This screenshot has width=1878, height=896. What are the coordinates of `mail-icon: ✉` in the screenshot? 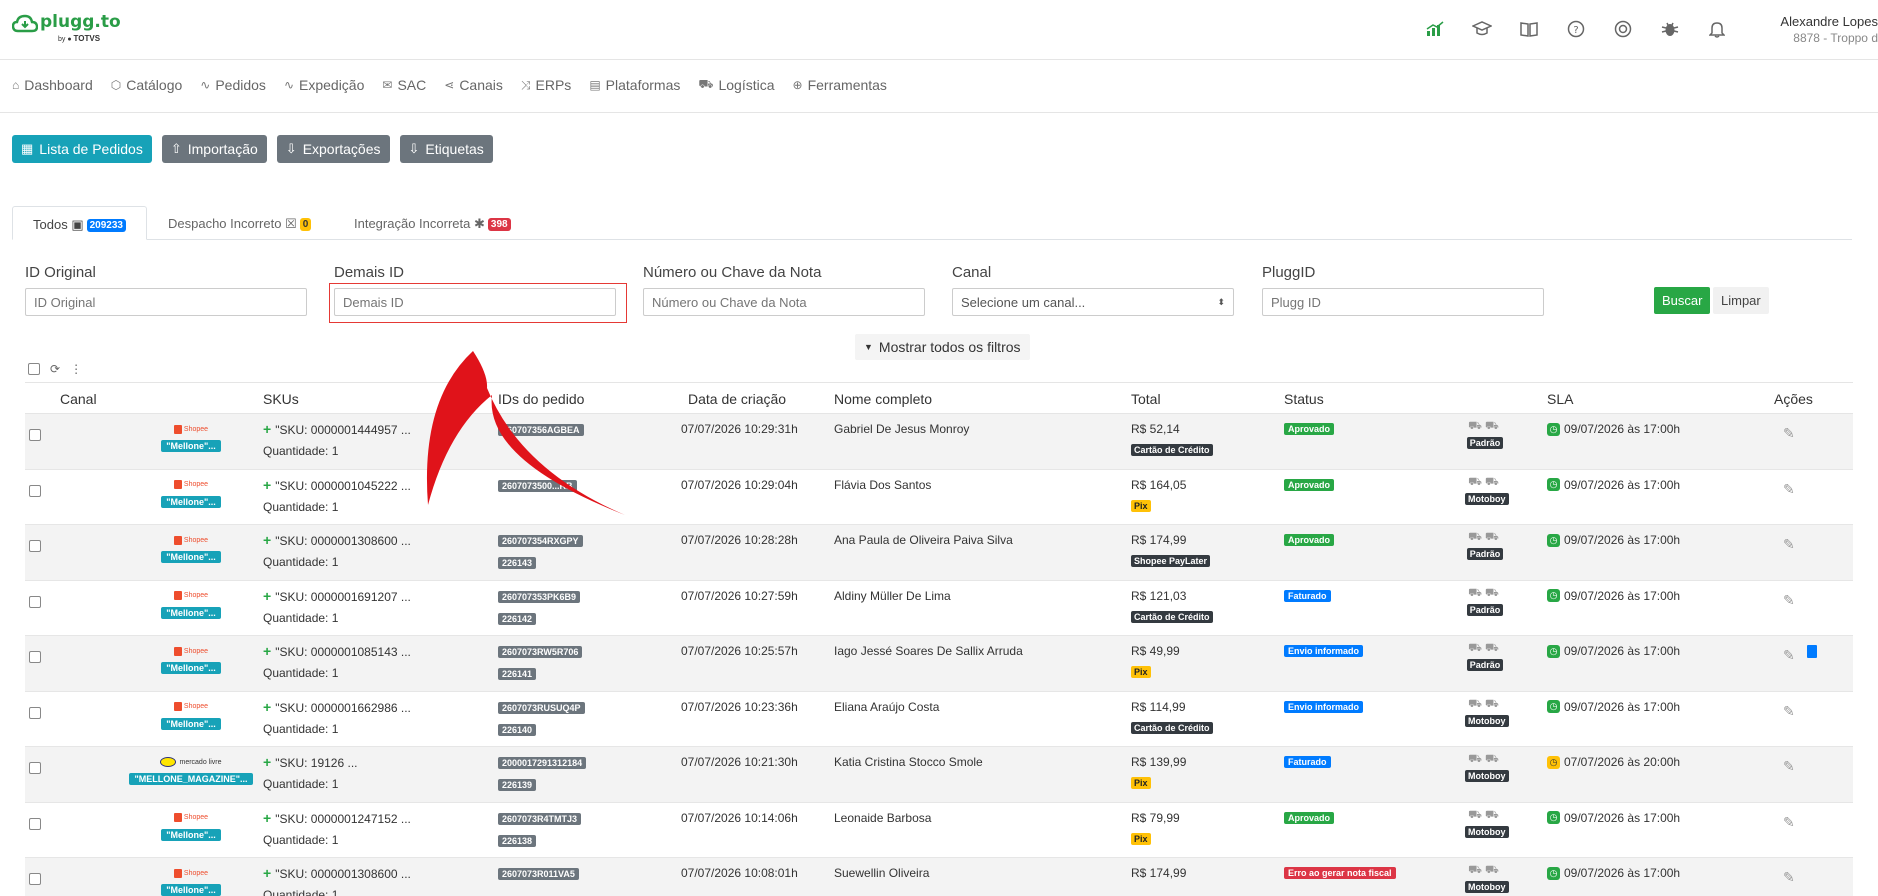 It's located at (387, 85).